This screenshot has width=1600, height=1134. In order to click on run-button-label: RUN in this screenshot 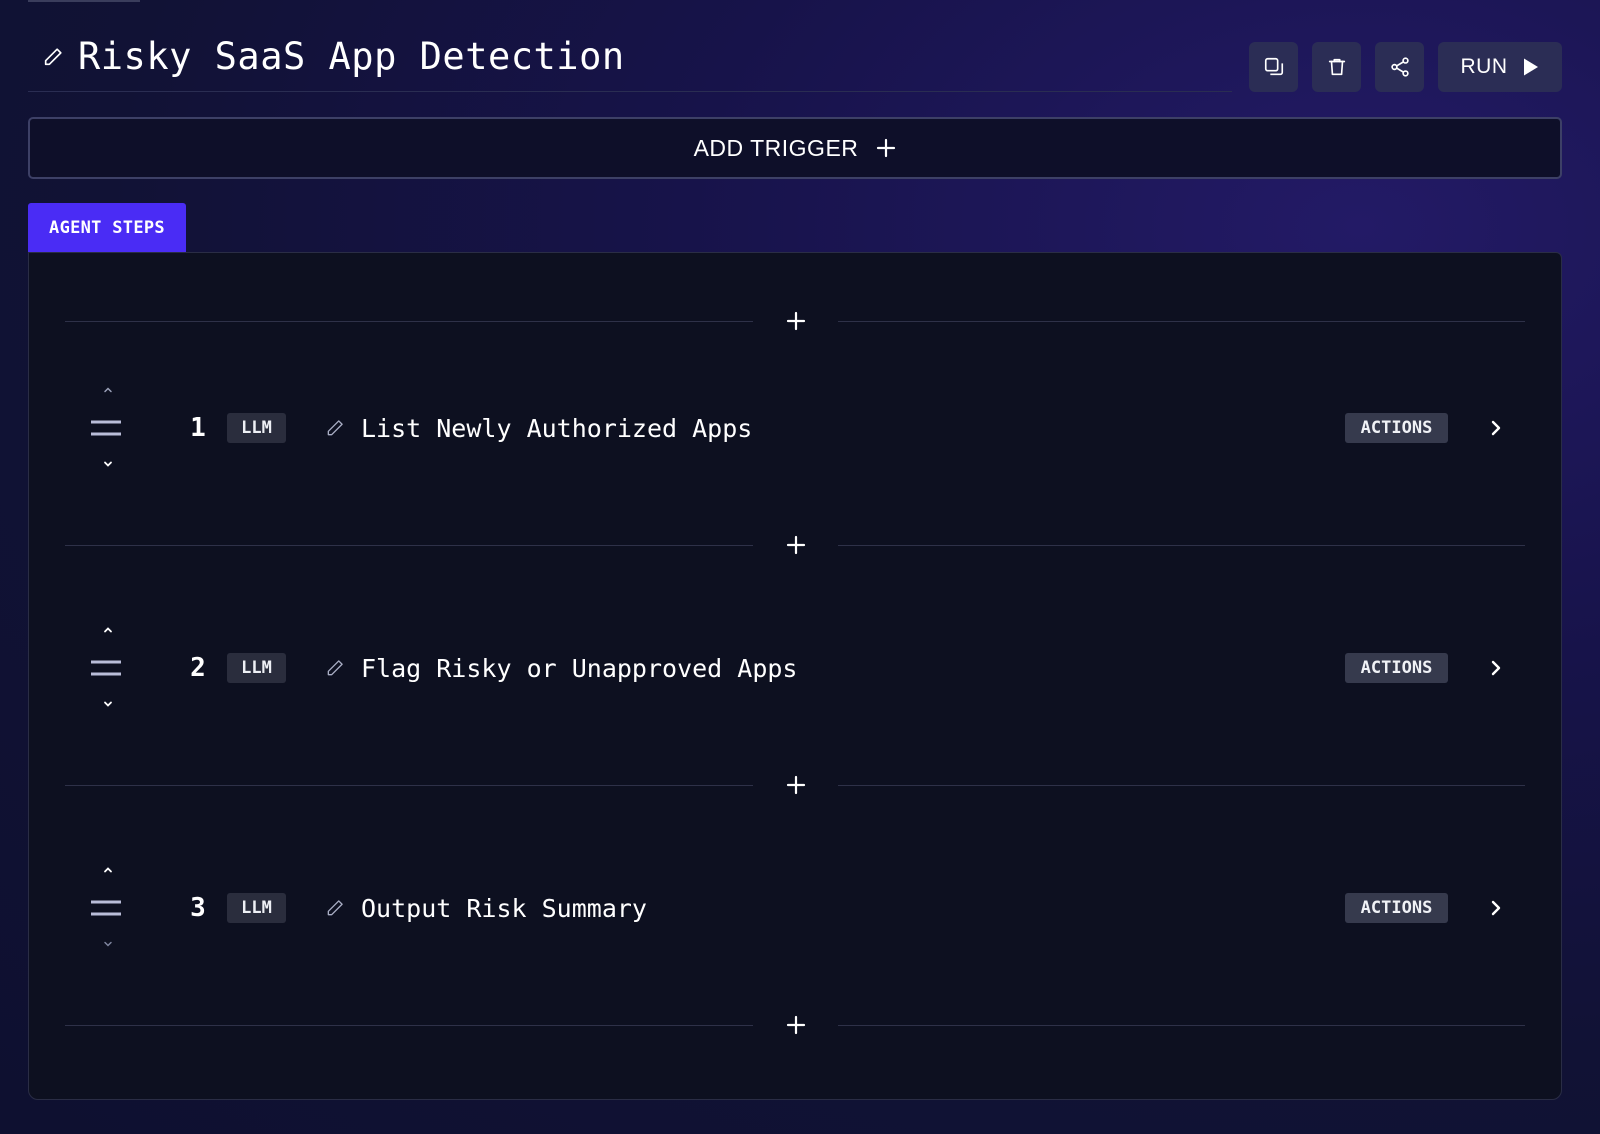, I will do `click(1484, 66)`.